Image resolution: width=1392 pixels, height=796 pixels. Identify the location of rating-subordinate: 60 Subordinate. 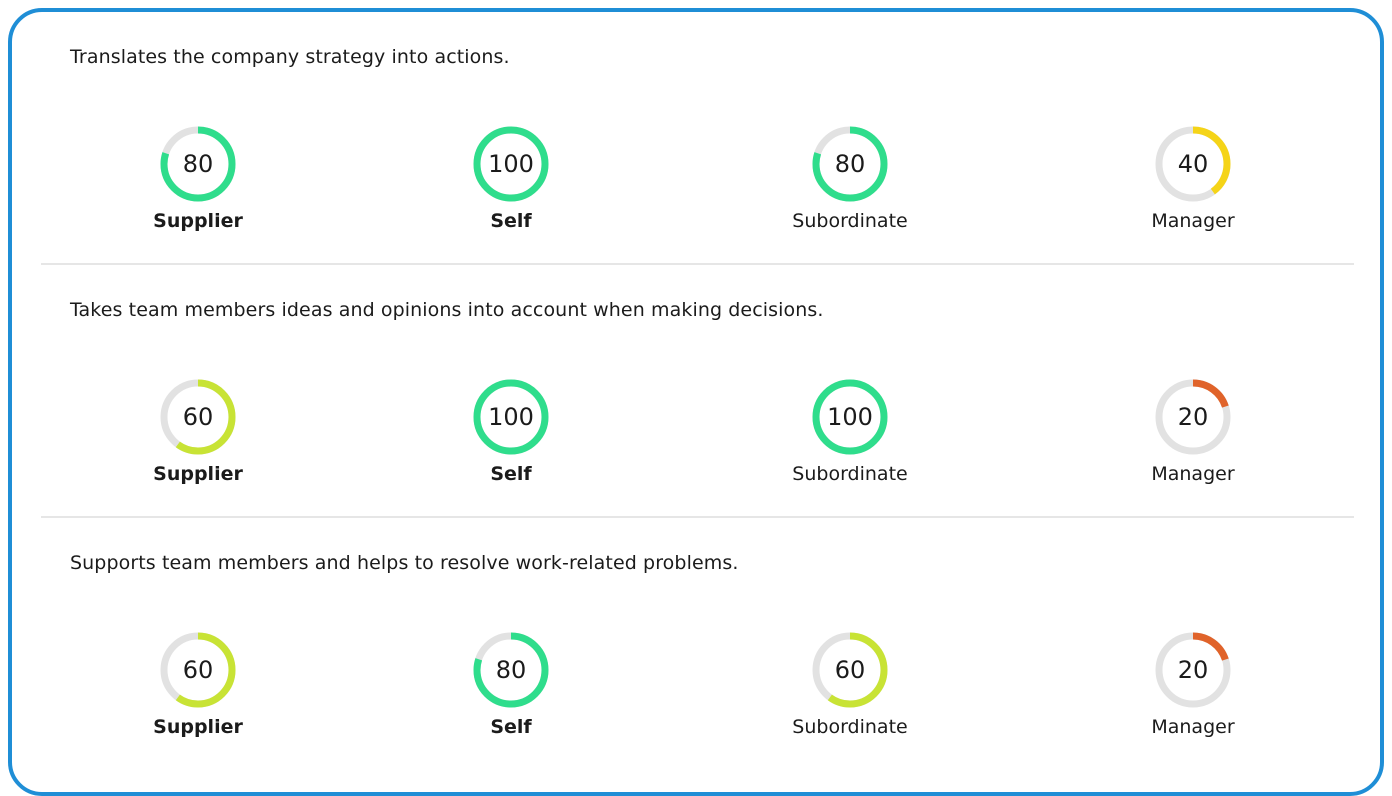
(850, 685).